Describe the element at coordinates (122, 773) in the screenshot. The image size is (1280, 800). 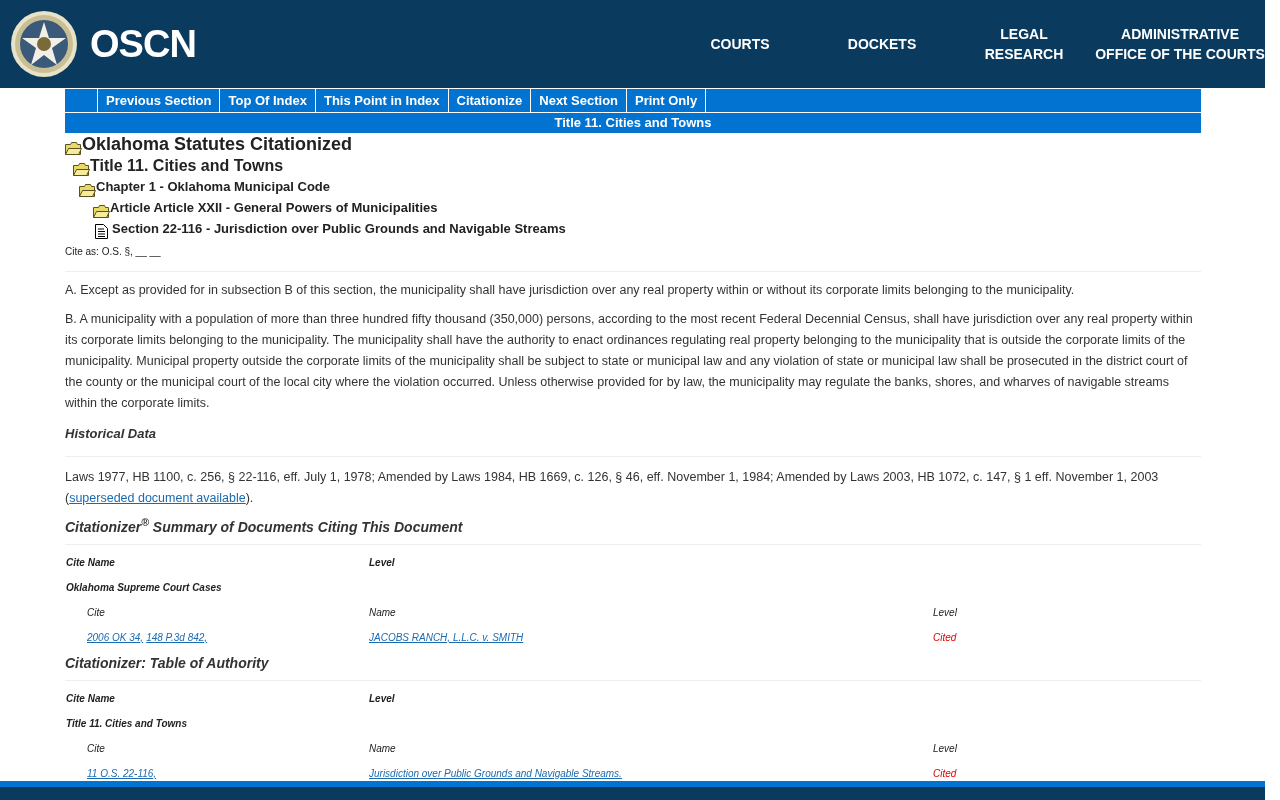
I see `citation-link: 11 O.S. 22-116,` at that location.